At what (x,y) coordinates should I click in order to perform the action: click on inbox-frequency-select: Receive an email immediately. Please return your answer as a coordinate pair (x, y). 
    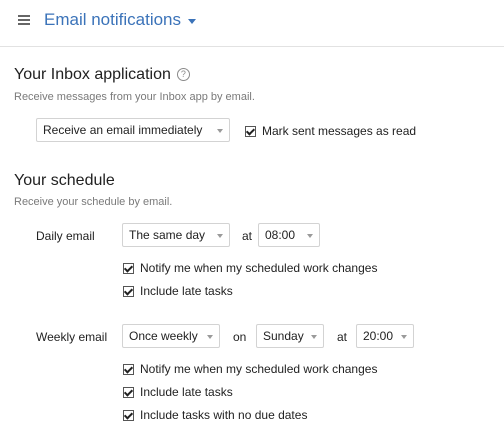
    Looking at the image, I should click on (133, 130).